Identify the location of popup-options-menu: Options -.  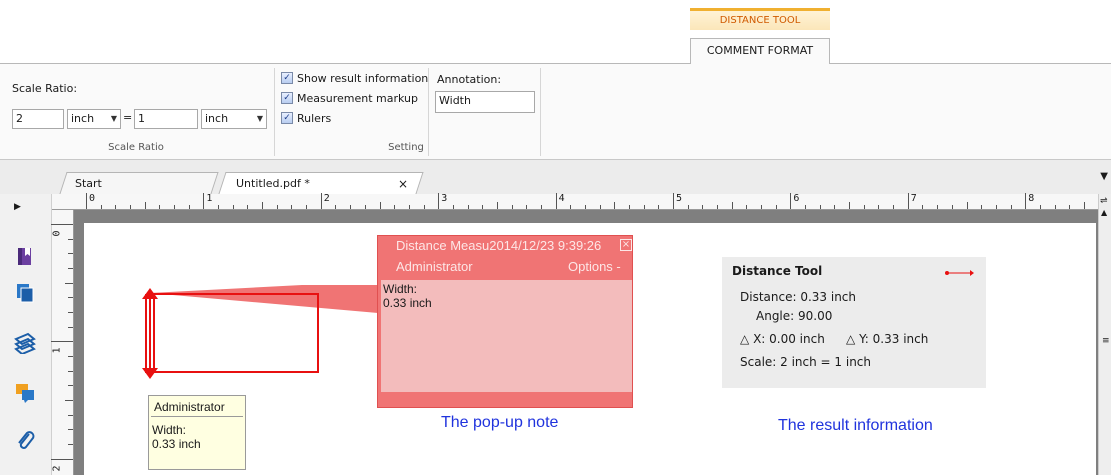
(594, 266).